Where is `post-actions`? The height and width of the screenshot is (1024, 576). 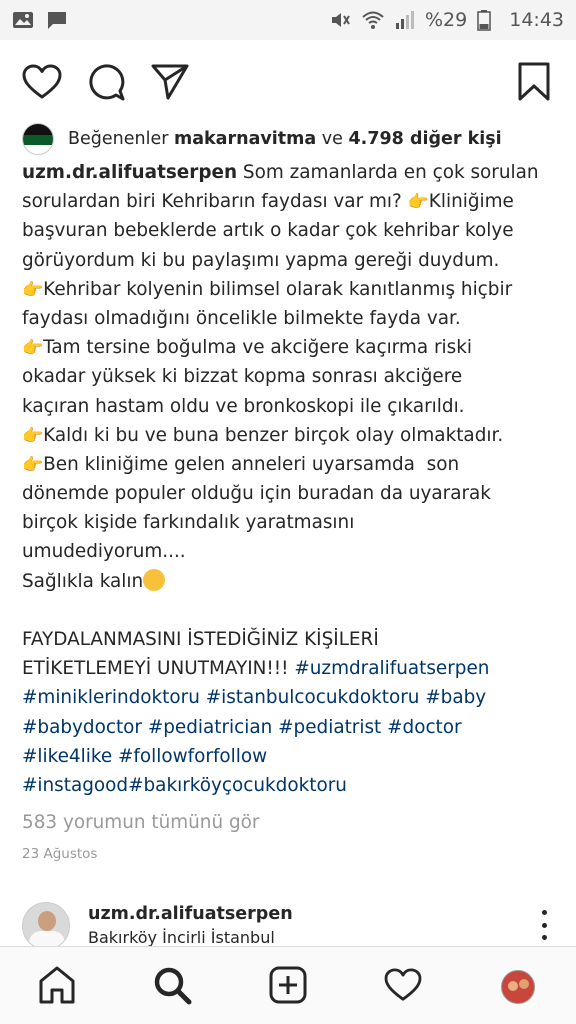
post-actions is located at coordinates (288, 87).